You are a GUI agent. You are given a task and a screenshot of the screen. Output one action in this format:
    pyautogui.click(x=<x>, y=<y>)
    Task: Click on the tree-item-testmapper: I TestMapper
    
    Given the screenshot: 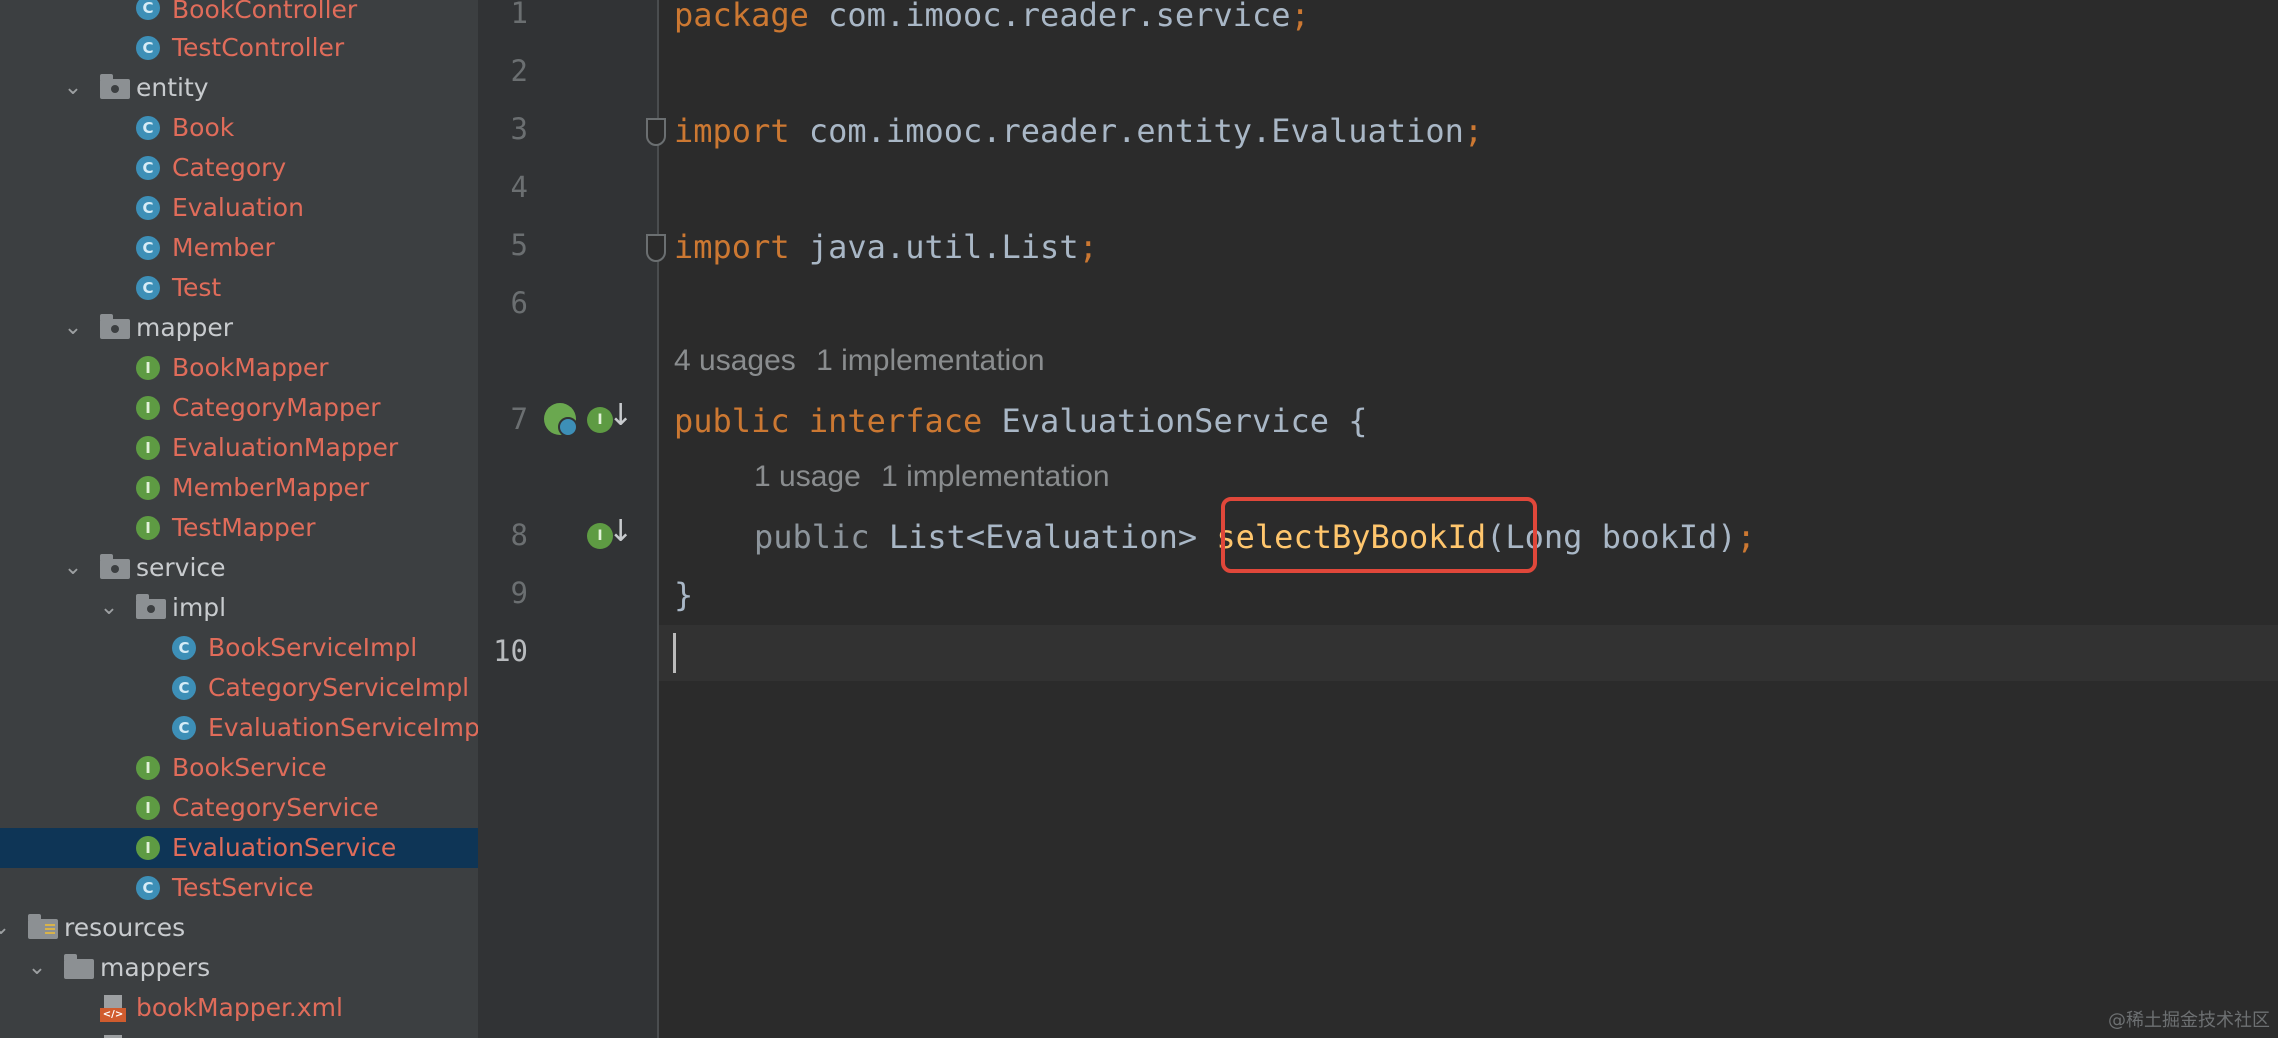 What is the action you would take?
    pyautogui.click(x=239, y=528)
    